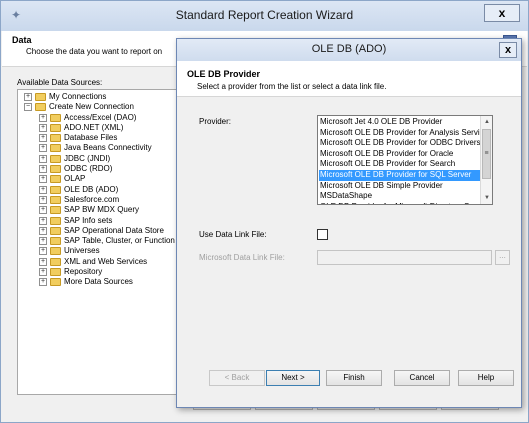  Describe the element at coordinates (400, 164) in the screenshot. I see `provider-list-item: Microsoft OLE DB Provider for Search` at that location.